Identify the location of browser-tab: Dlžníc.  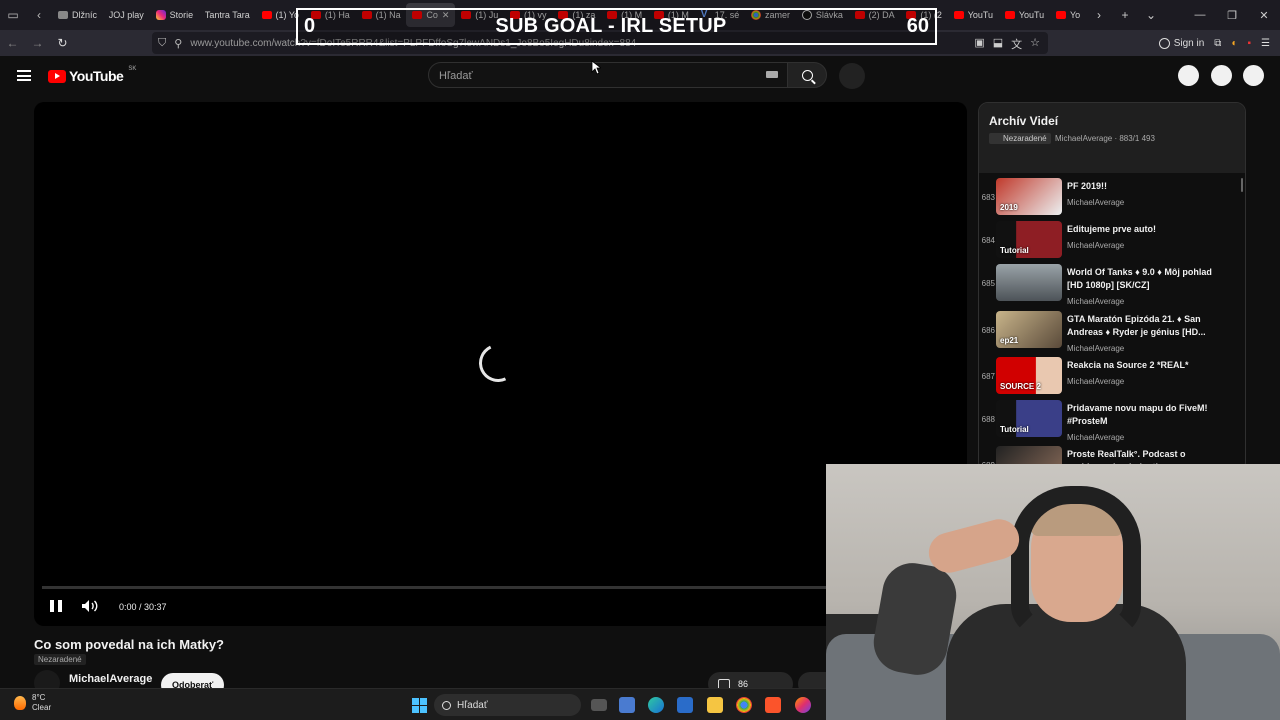
(77, 15).